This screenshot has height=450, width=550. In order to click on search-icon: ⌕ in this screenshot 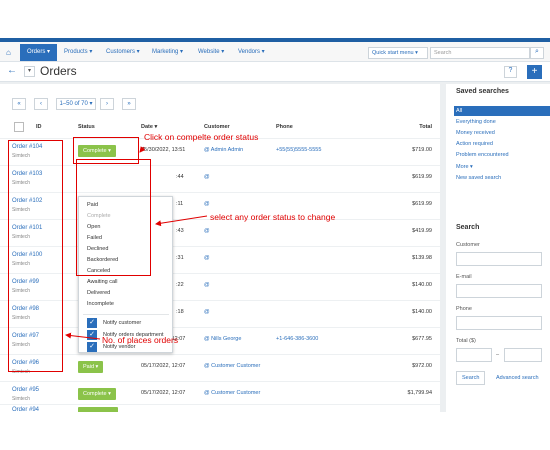, I will do `click(537, 53)`.